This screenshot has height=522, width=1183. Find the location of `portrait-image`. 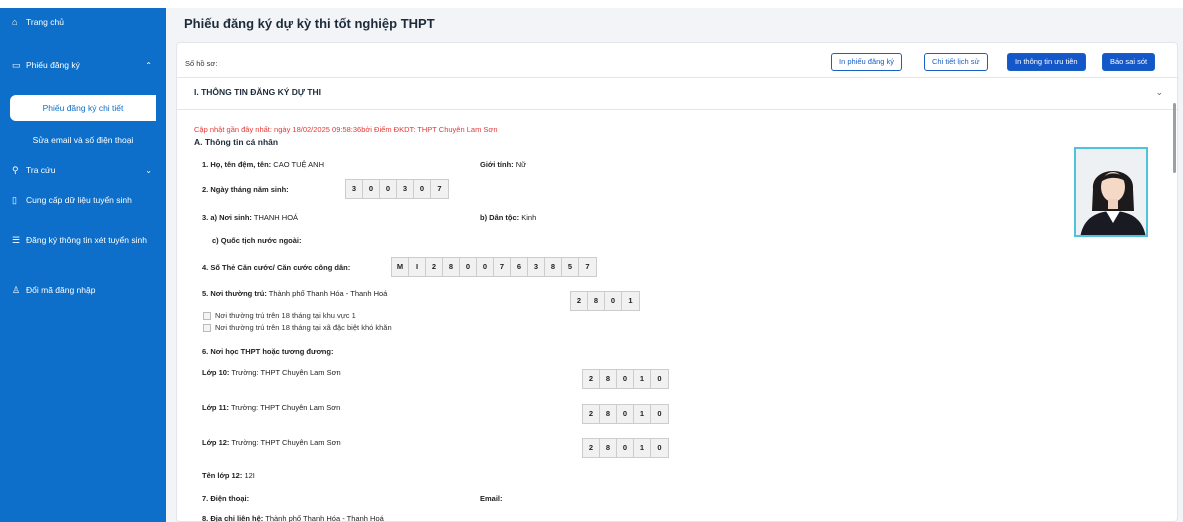

portrait-image is located at coordinates (1111, 192).